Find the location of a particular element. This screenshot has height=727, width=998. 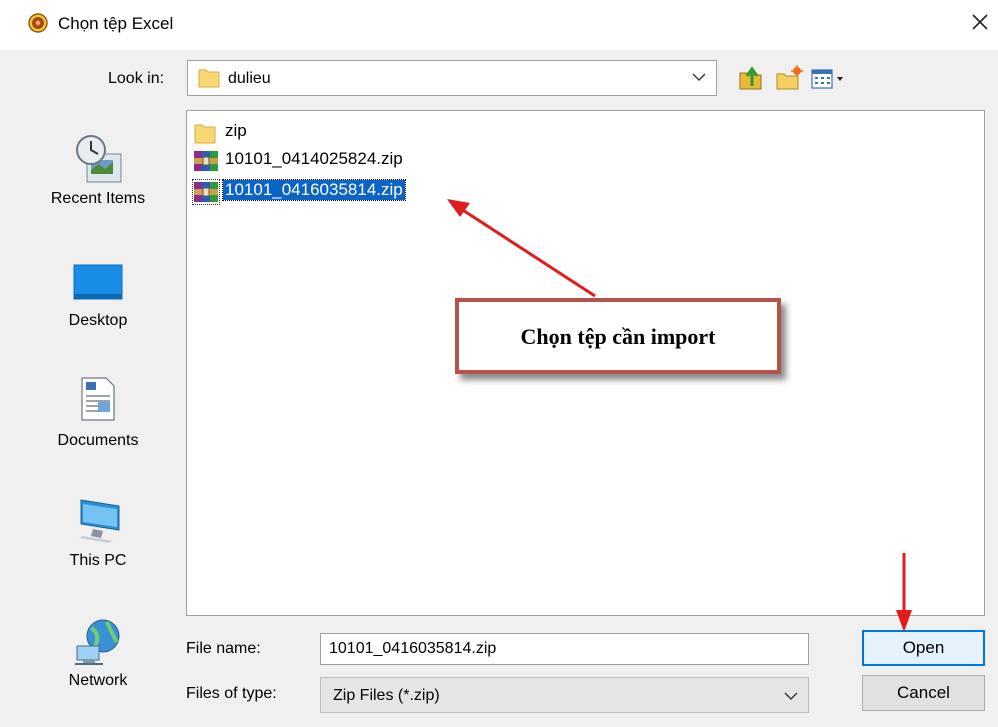

place-documents: Documents is located at coordinates (98, 416).